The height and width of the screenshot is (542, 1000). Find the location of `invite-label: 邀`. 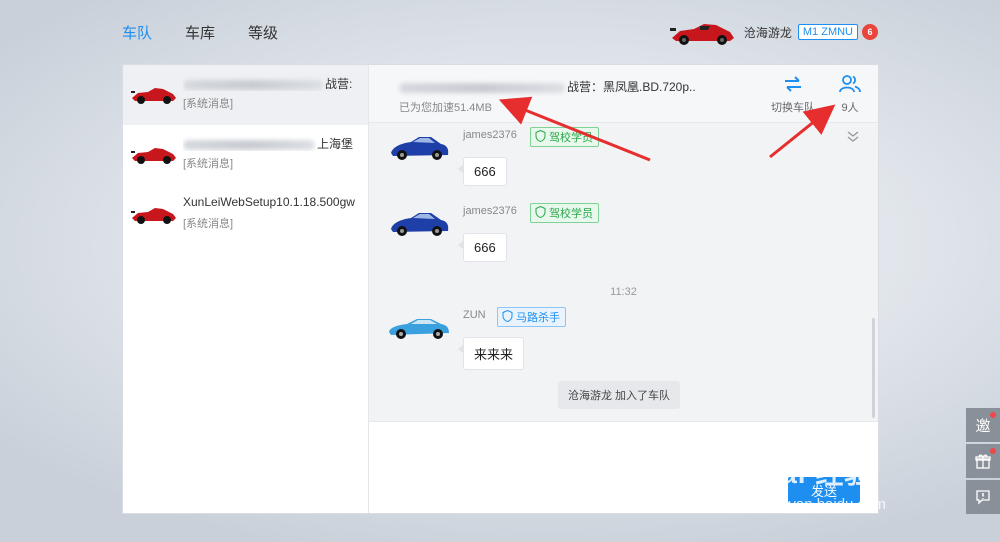

invite-label: 邀 is located at coordinates (983, 426).